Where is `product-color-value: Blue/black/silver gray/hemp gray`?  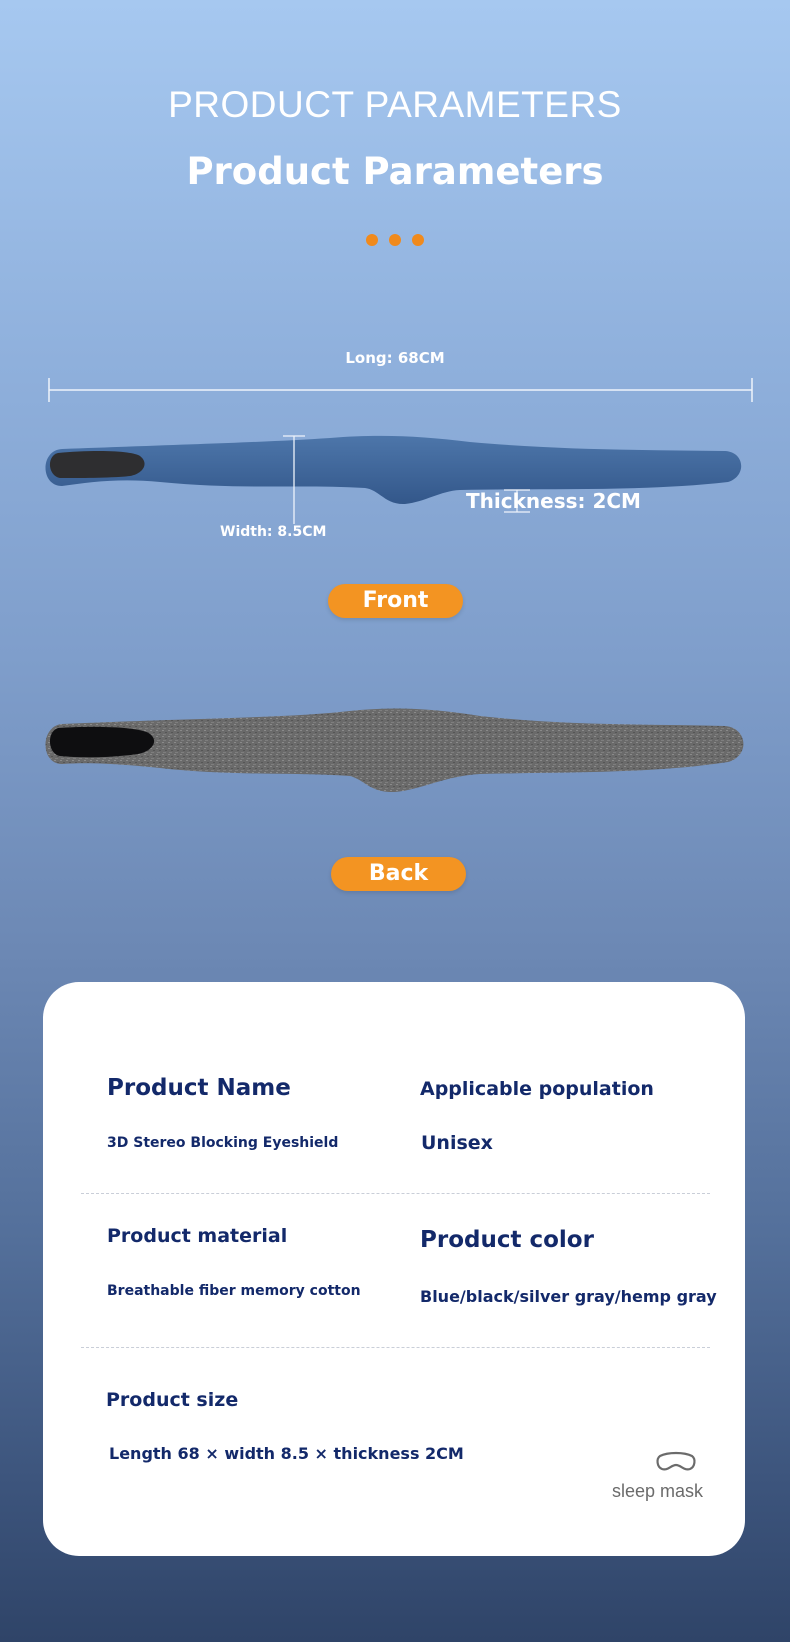 product-color-value: Blue/black/silver gray/hemp gray is located at coordinates (568, 1296).